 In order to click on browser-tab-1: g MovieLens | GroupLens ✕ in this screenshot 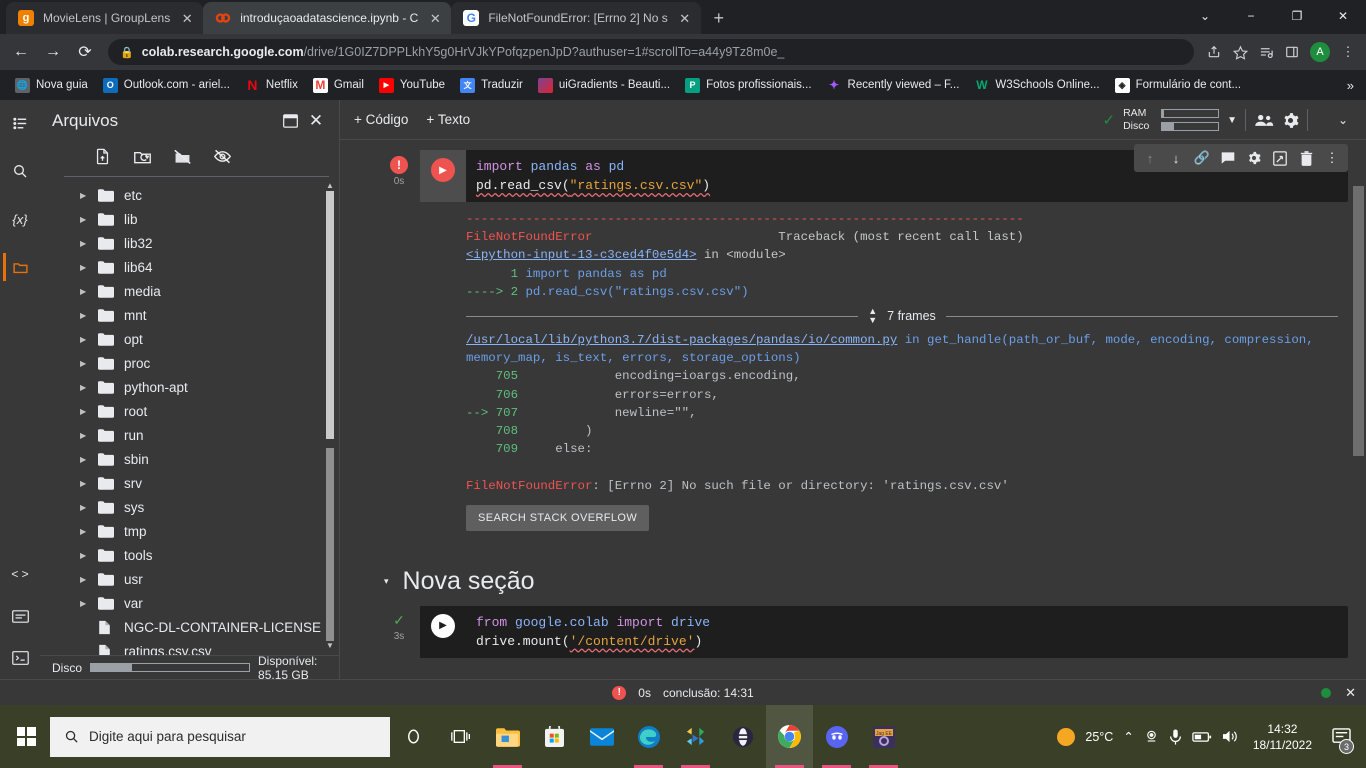, I will do `click(105, 18)`.